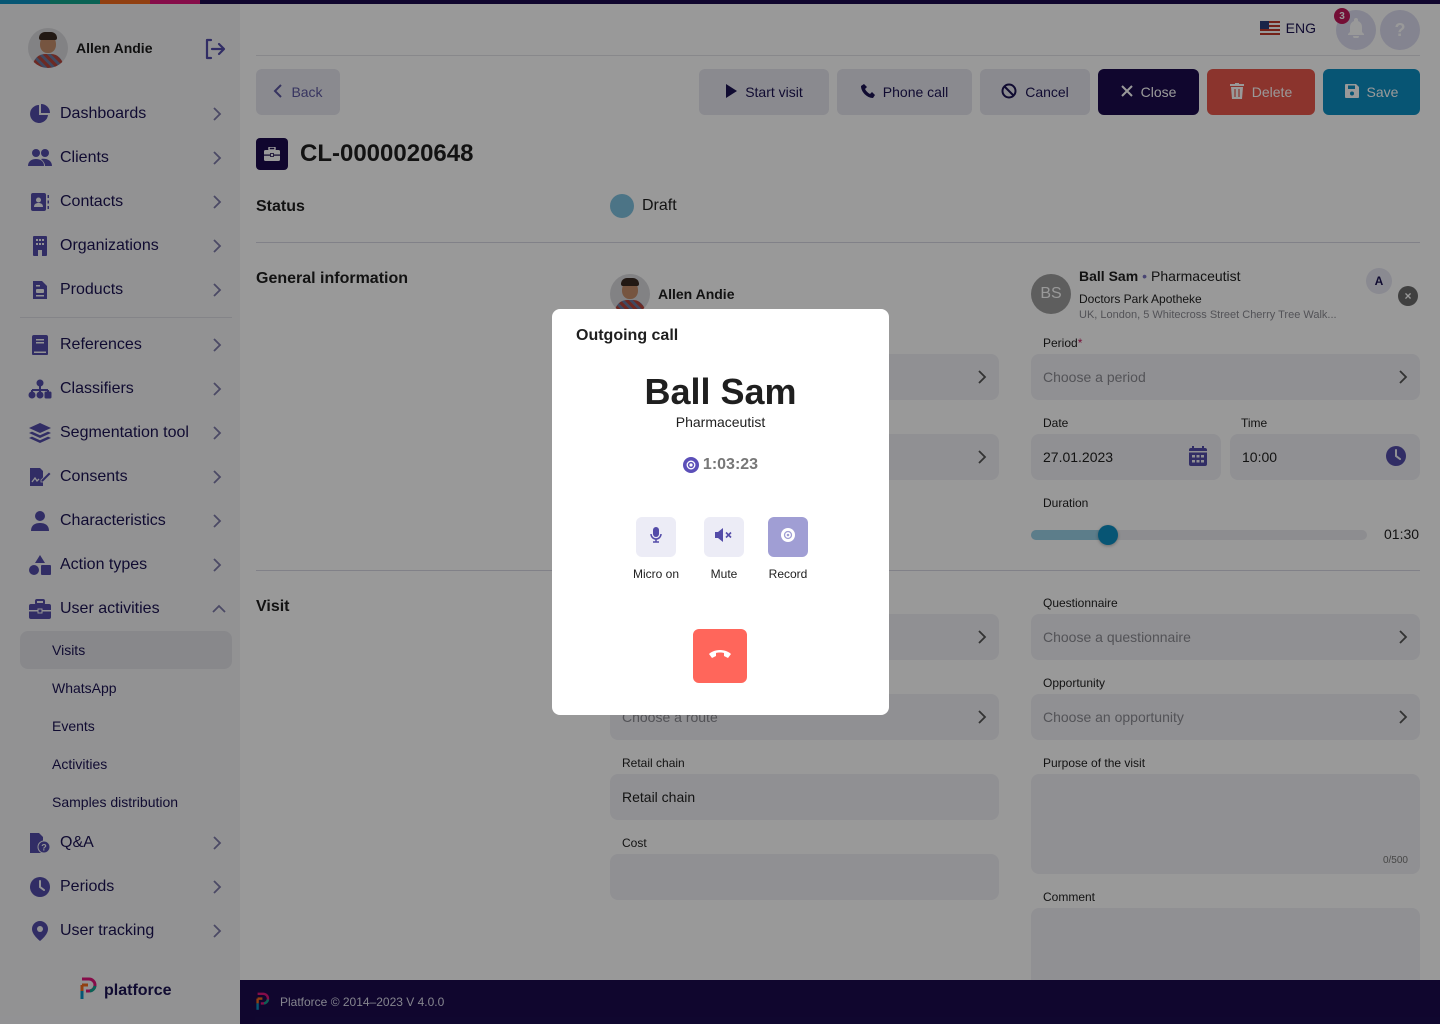 Image resolution: width=1440 pixels, height=1024 pixels. I want to click on microphone-icon, so click(656, 537).